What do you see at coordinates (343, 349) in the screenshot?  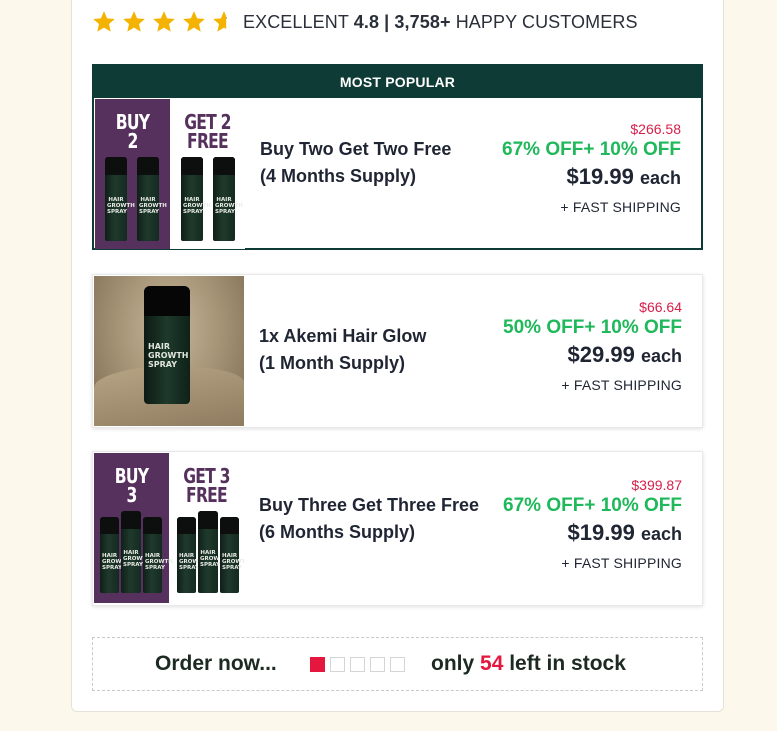 I see `offer-title: 1x Akemi Hair Glow (1 Month Supply)` at bounding box center [343, 349].